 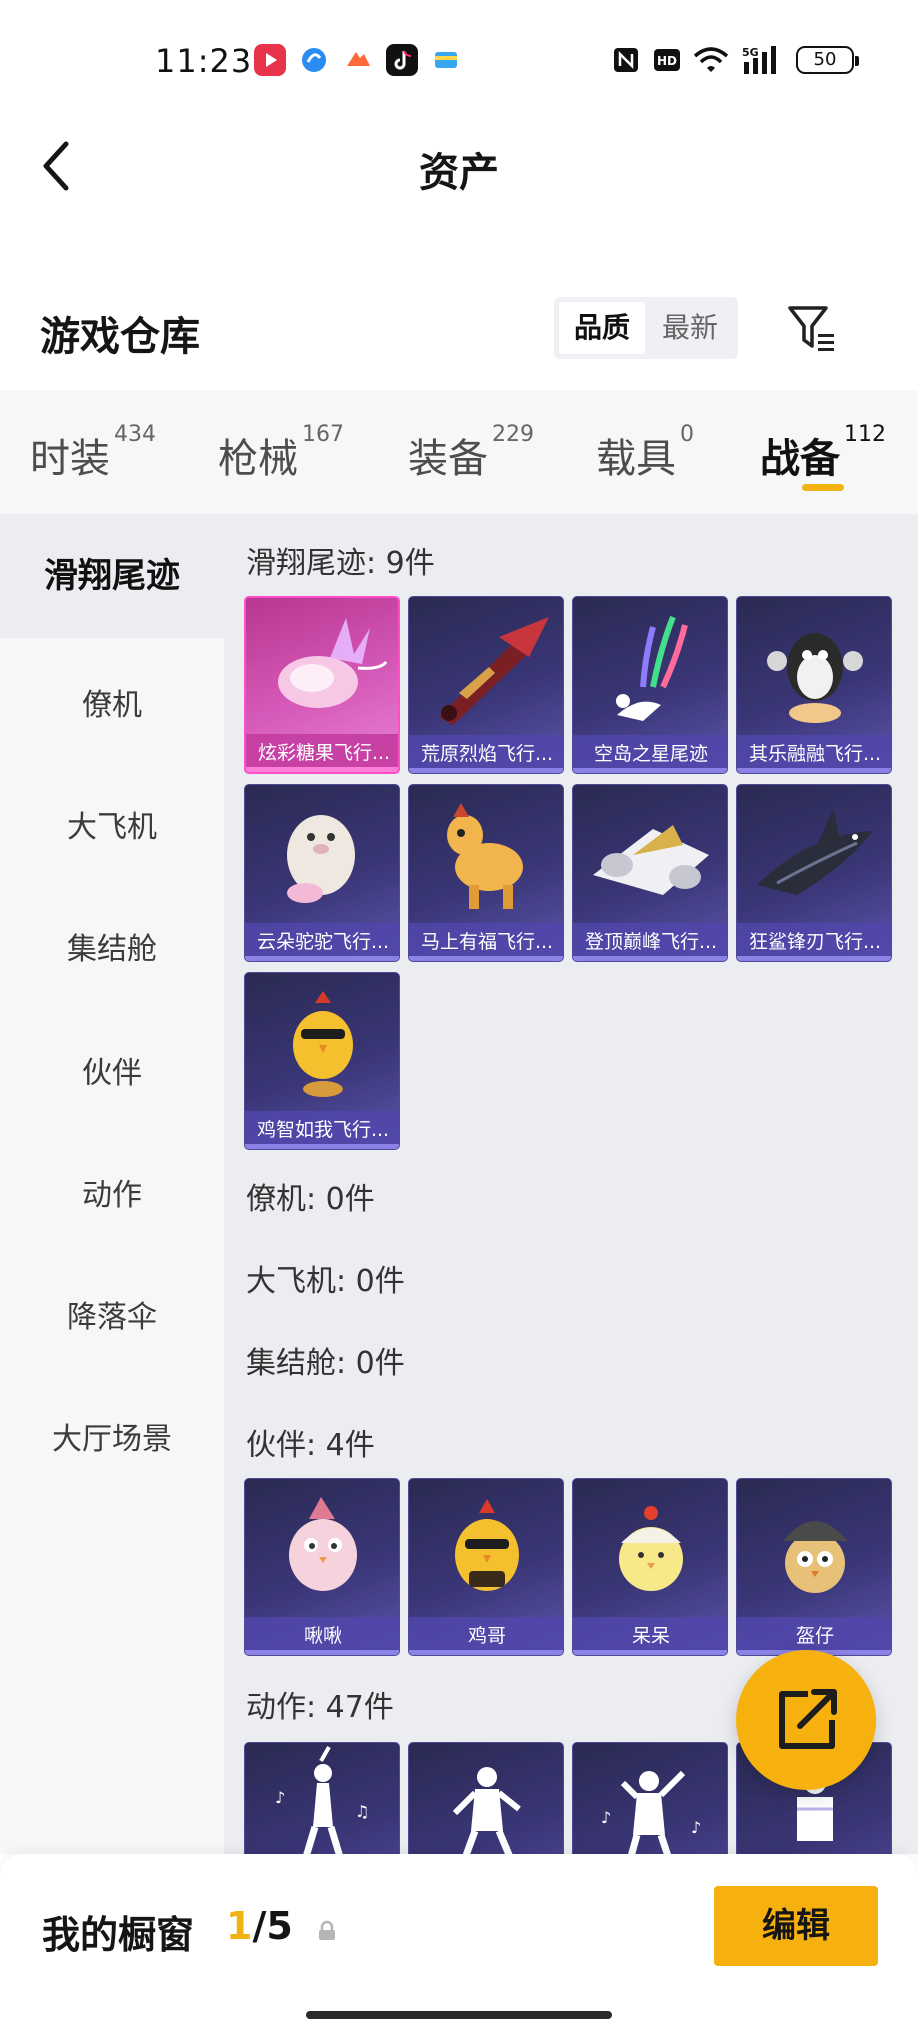 I want to click on flame-trail-icon, so click(x=494, y=671).